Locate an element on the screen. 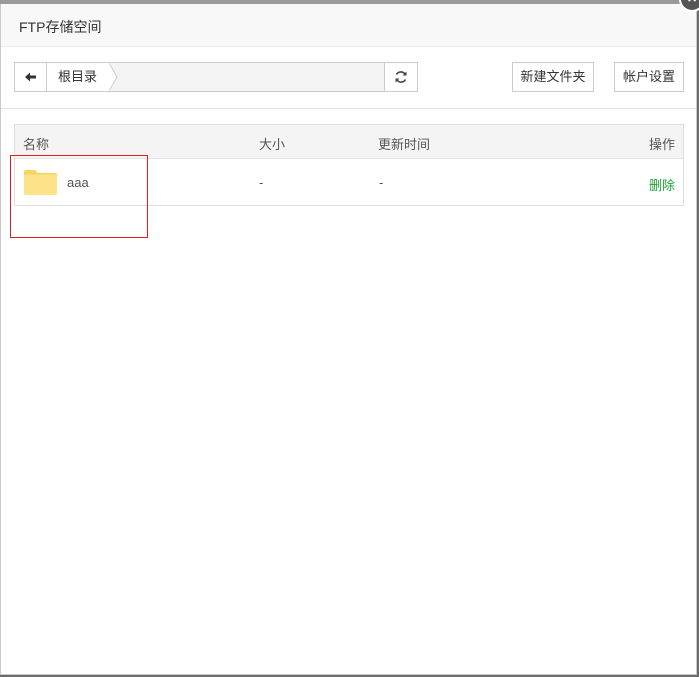 The image size is (699, 677). new-folder-button: 新建文件夹 is located at coordinates (553, 77).